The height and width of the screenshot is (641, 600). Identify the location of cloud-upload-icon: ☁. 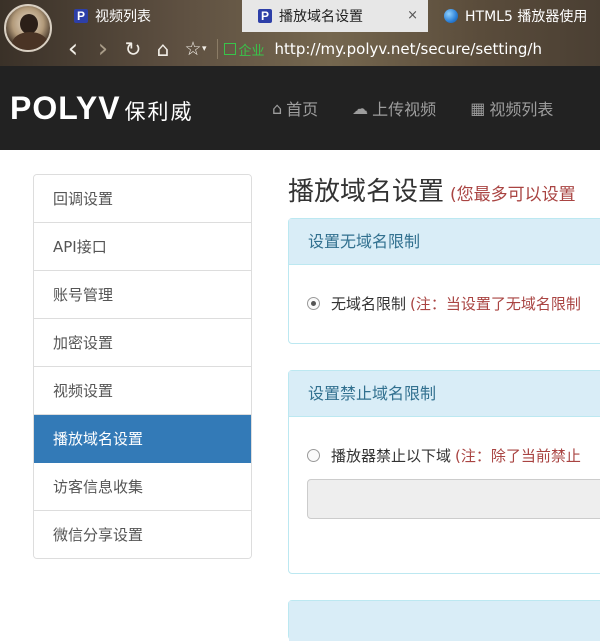
(360, 108).